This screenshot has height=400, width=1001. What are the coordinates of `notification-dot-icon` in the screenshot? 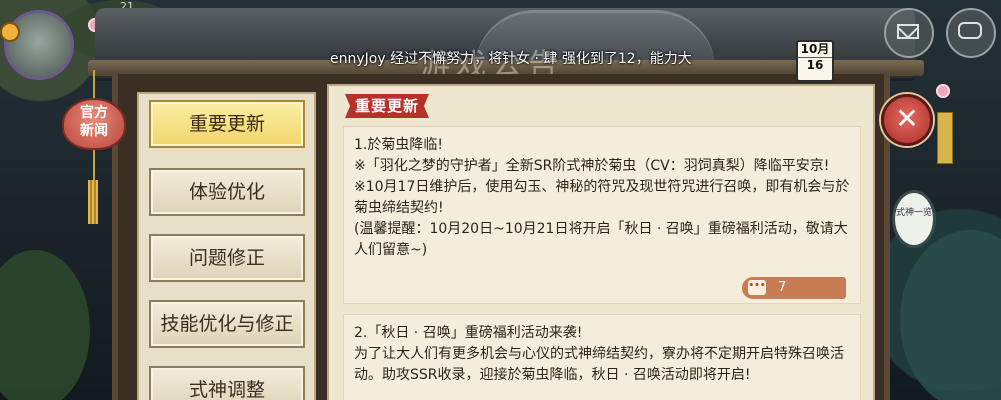 It's located at (10, 32).